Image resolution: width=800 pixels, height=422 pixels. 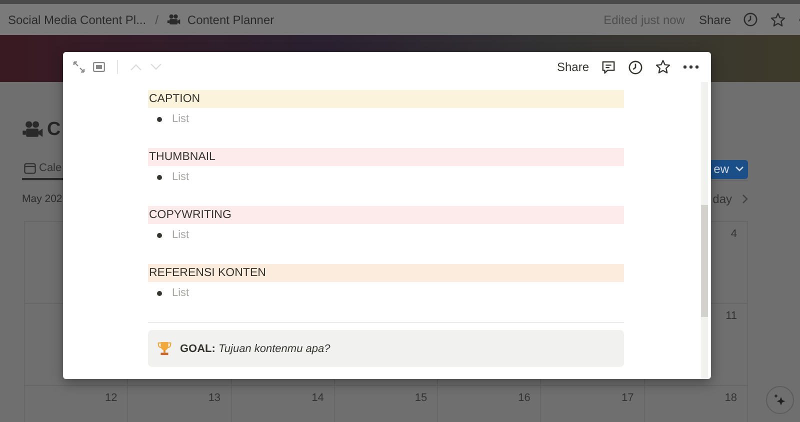 I want to click on day-number: 12, so click(x=111, y=398).